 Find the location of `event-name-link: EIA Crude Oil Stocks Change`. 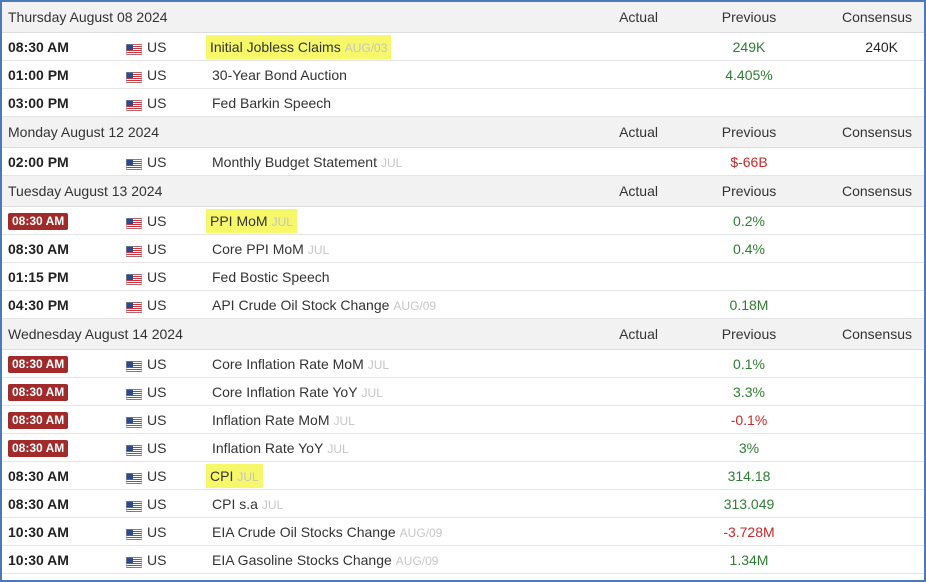

event-name-link: EIA Crude Oil Stocks Change is located at coordinates (304, 532).